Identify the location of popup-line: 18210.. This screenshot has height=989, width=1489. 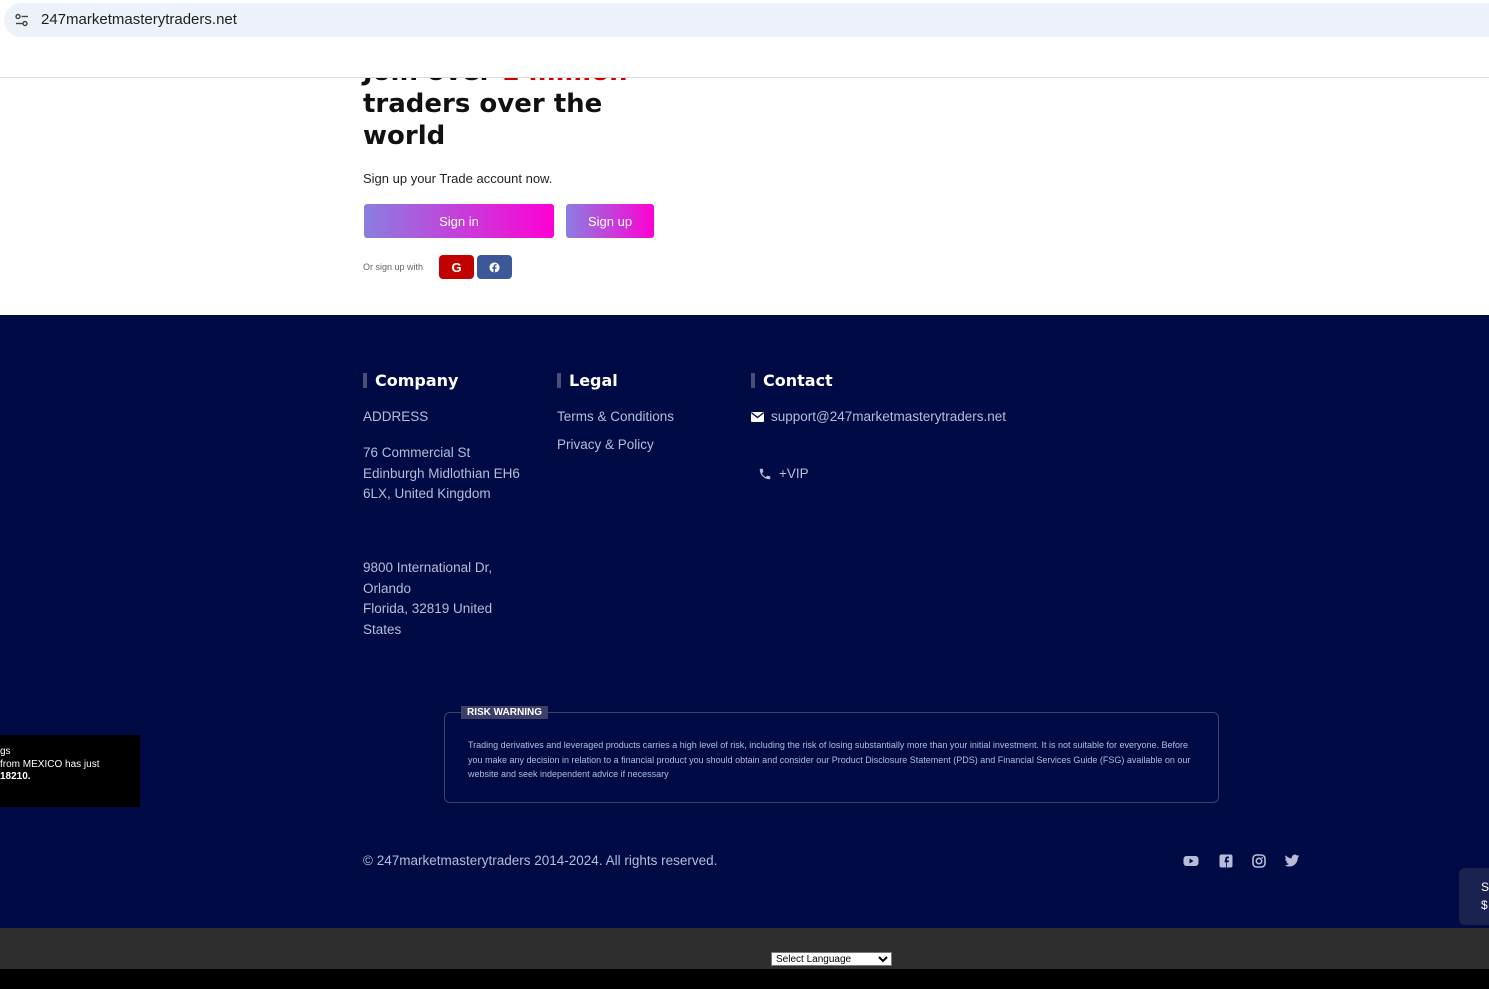
(15, 776).